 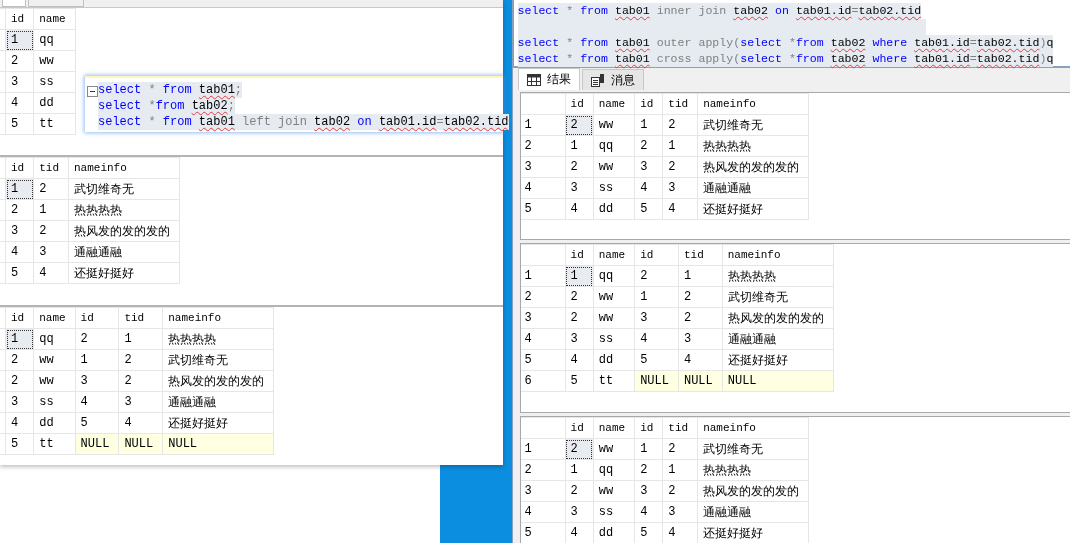 I want to click on table-cell: 热热热热, so click(x=218, y=339).